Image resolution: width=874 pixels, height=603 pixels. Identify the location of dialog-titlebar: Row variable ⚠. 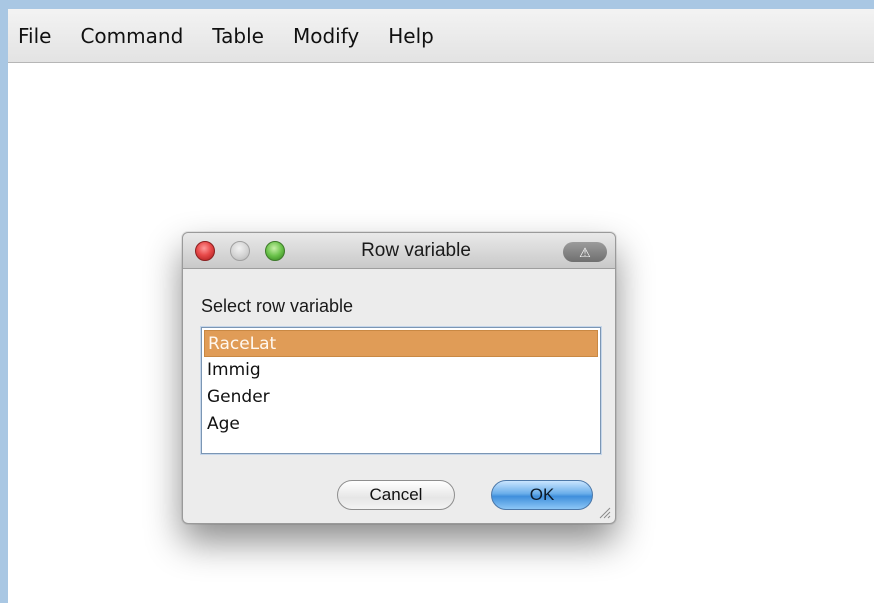
(399, 251).